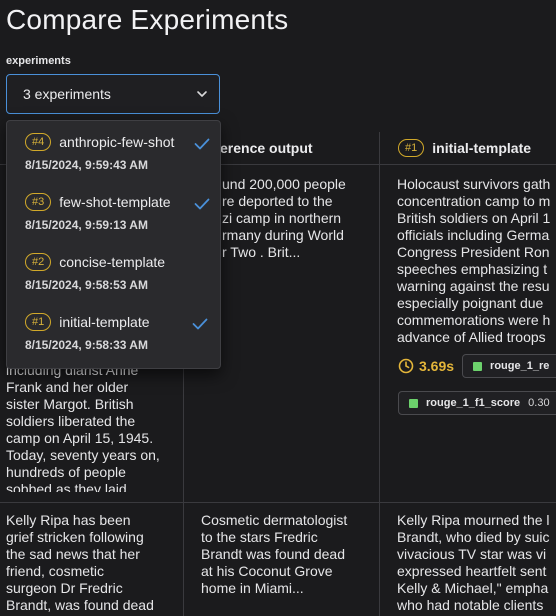  I want to click on duration-metric: 3.69s, so click(426, 366).